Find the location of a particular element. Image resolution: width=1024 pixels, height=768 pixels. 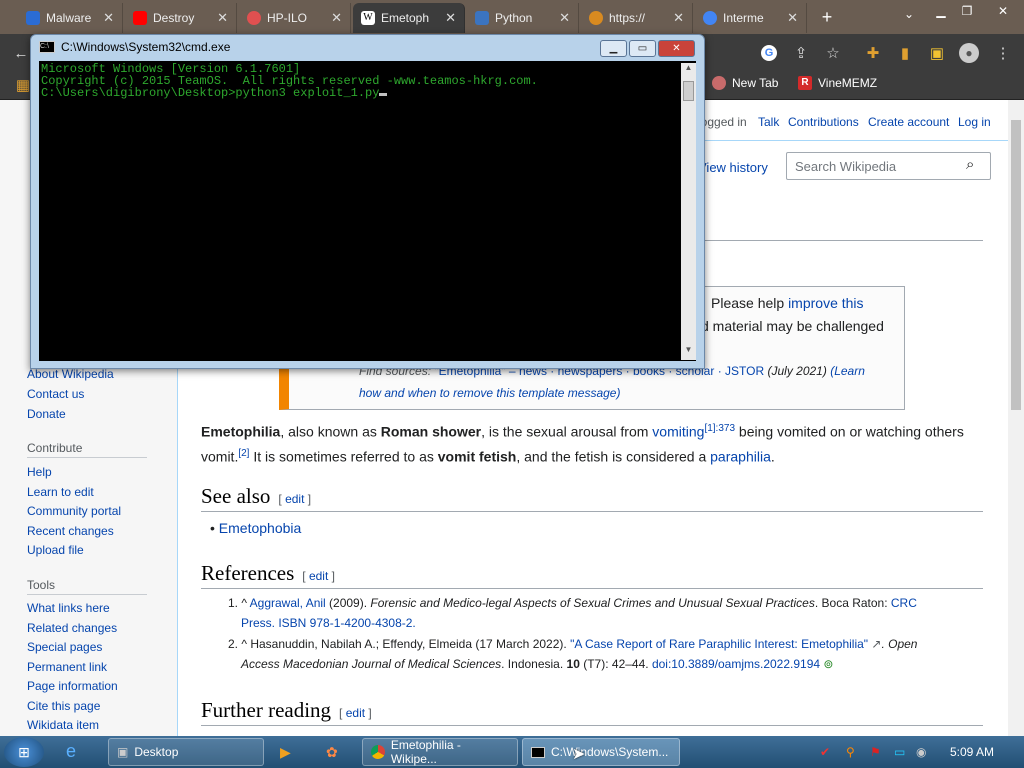

vomiting-link: vomiting is located at coordinates (678, 432).